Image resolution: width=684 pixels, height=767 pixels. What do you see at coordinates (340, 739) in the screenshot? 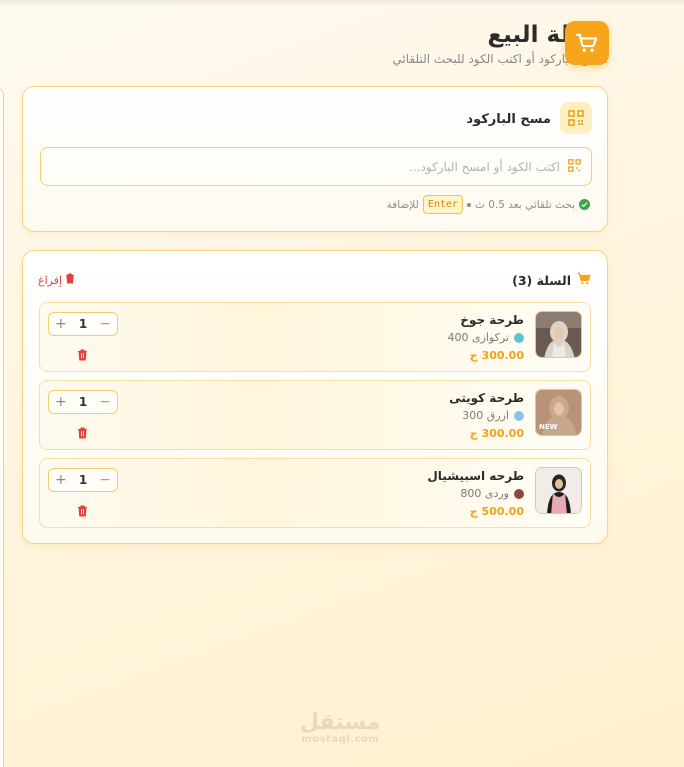
I see `watermark-domain: mostaql.com` at bounding box center [340, 739].